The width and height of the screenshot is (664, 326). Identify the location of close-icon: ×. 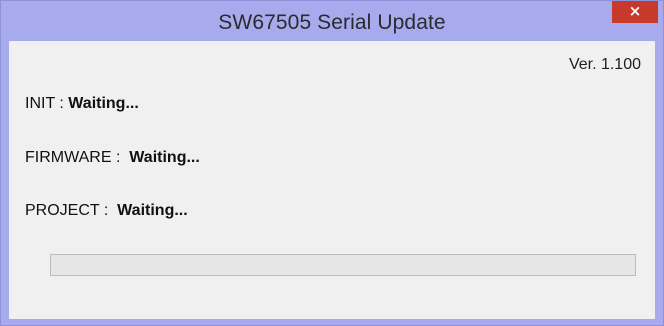
(635, 11).